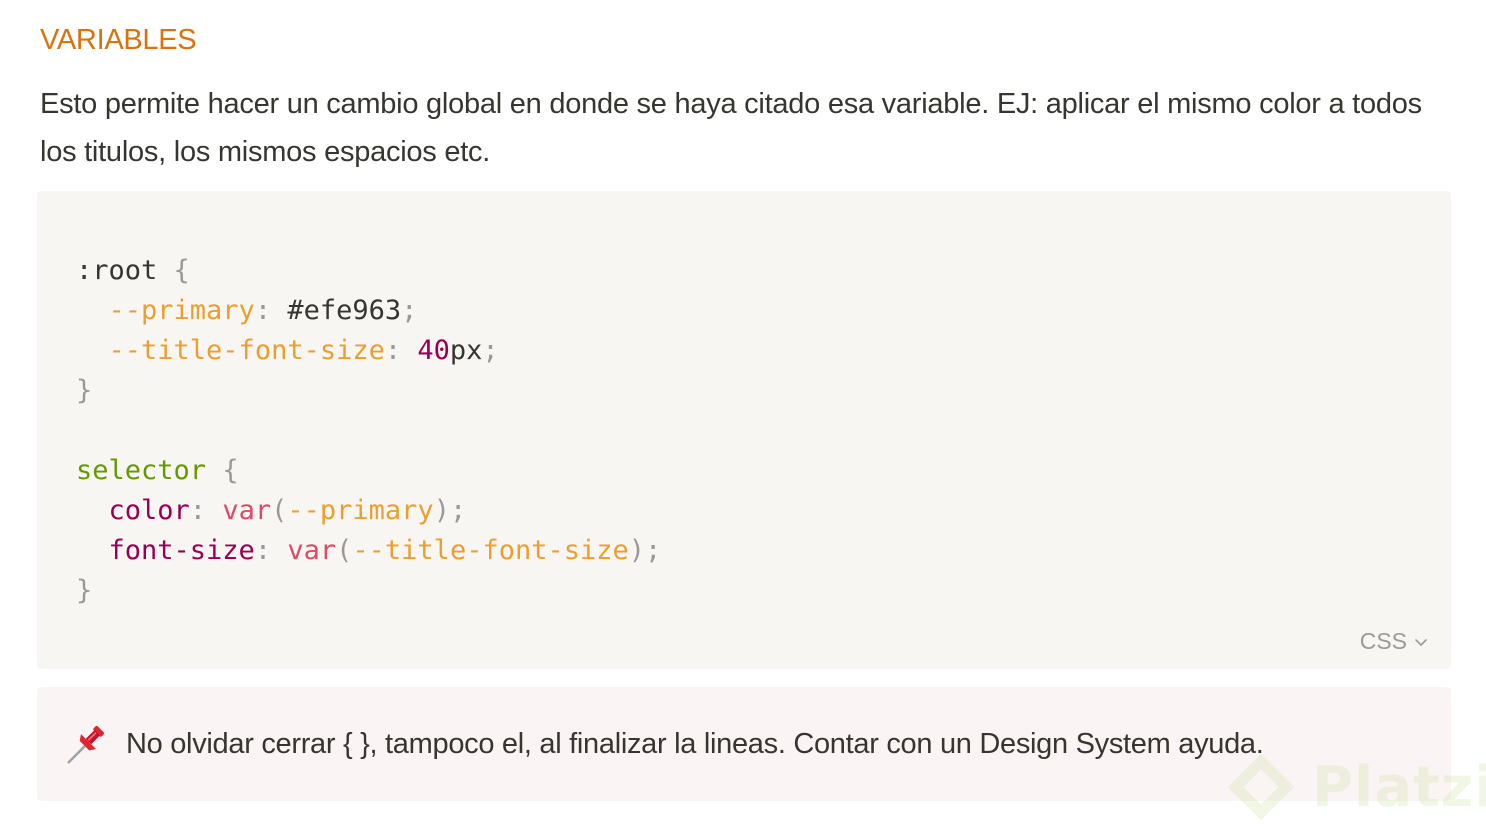 Image resolution: width=1486 pixels, height=830 pixels. I want to click on code-number: 40, so click(433, 350).